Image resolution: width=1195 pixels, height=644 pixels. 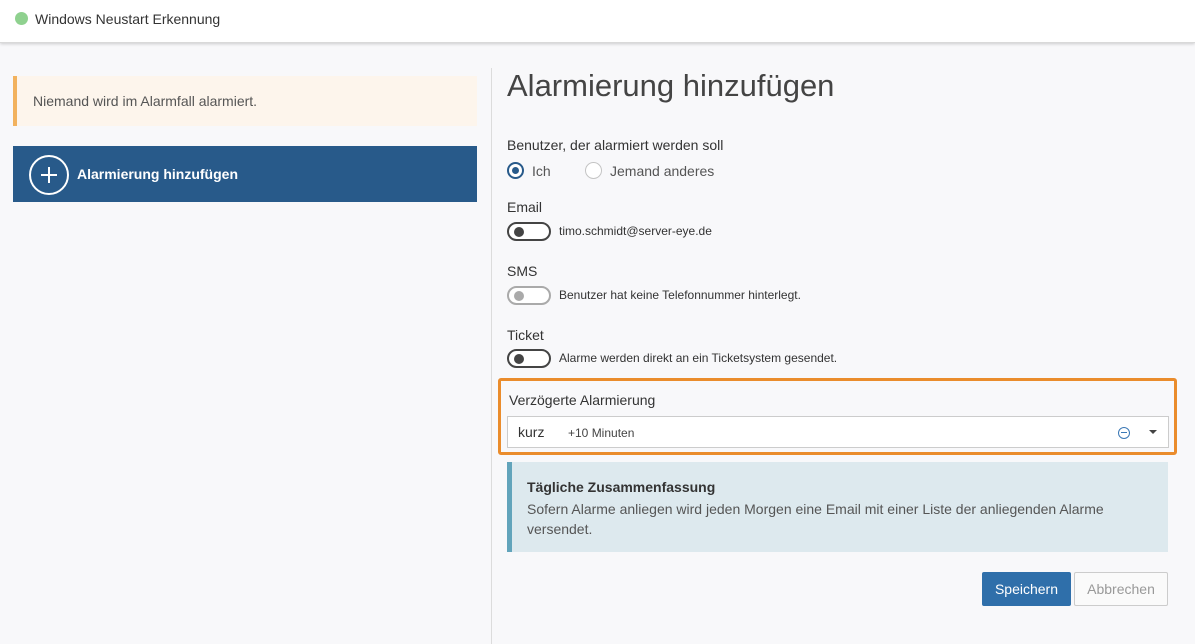 What do you see at coordinates (541, 171) in the screenshot?
I see `radio-me-label: Ich` at bounding box center [541, 171].